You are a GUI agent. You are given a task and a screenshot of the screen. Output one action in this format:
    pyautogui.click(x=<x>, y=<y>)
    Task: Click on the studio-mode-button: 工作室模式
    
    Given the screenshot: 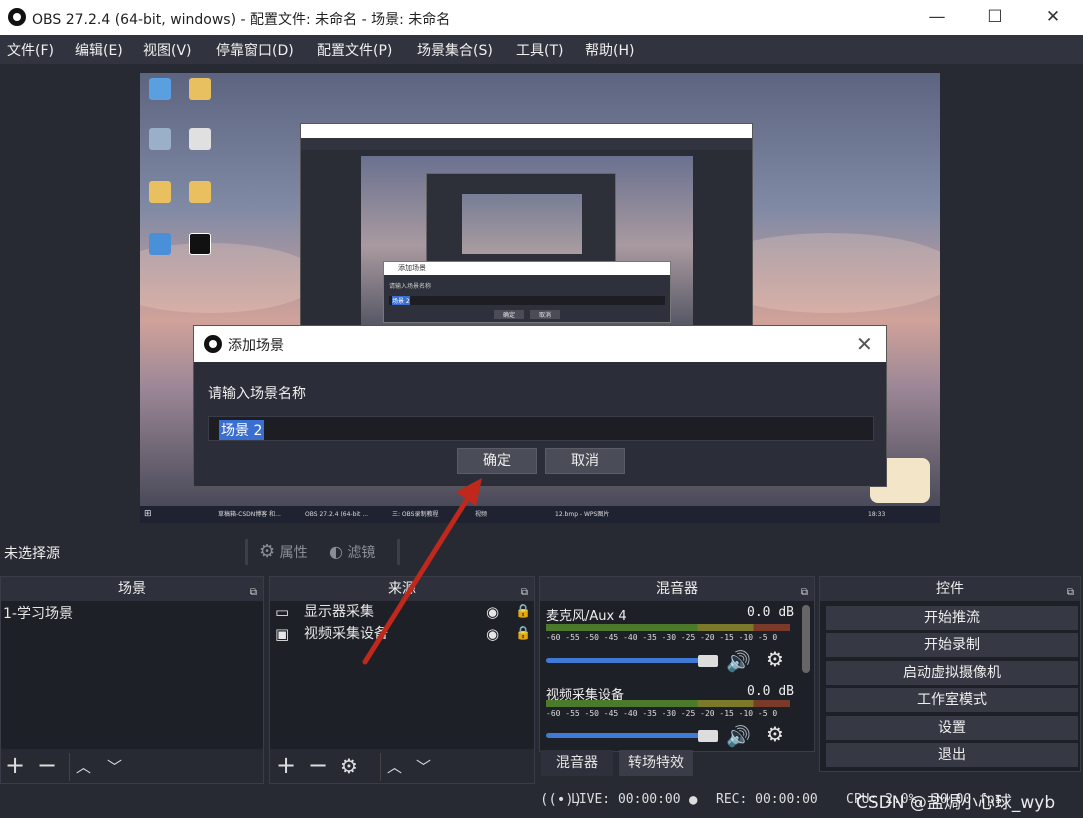 What is the action you would take?
    pyautogui.click(x=952, y=700)
    